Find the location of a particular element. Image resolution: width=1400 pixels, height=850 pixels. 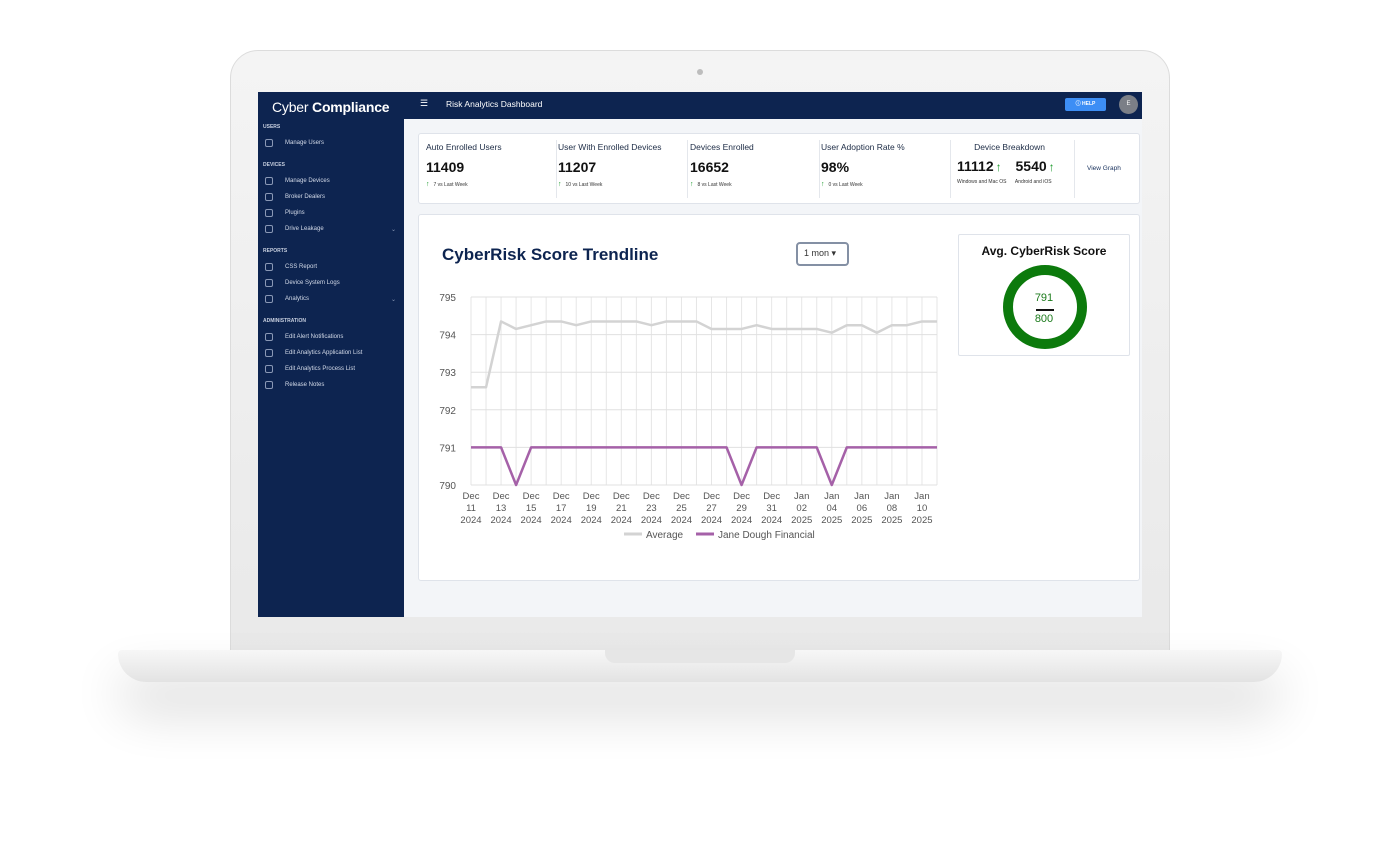

stat-value: 16652 is located at coordinates (709, 167).